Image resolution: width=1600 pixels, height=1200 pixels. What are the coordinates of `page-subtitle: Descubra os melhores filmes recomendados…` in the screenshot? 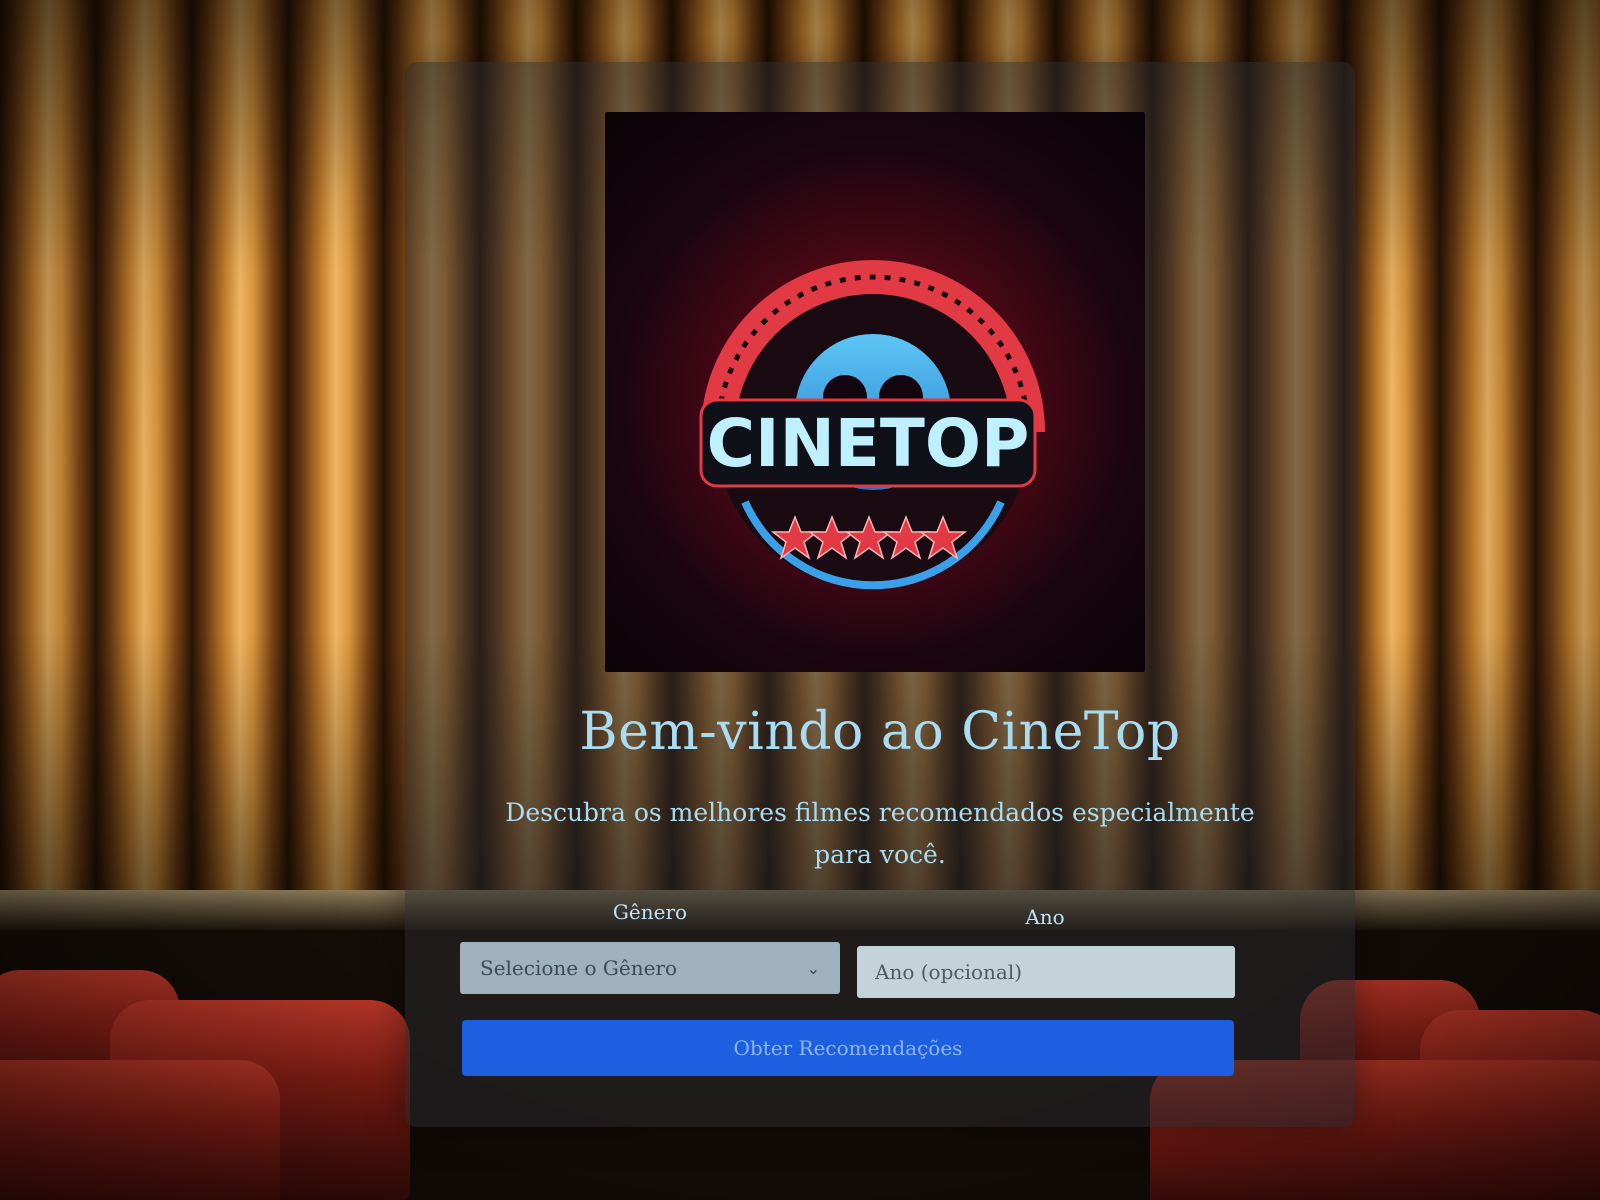 It's located at (880, 833).